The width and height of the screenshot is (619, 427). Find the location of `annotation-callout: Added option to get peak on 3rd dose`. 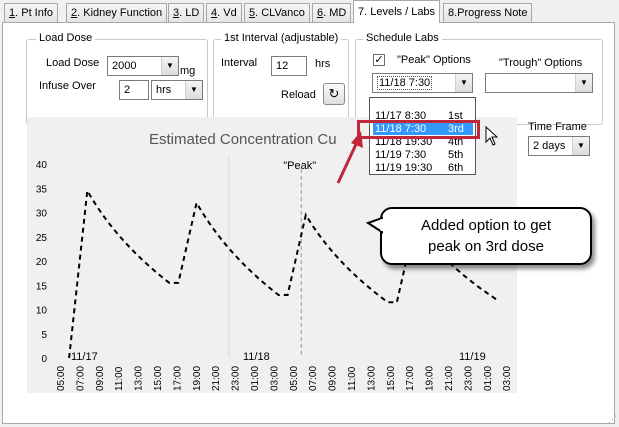

annotation-callout: Added option to get peak on 3rd dose is located at coordinates (486, 236).